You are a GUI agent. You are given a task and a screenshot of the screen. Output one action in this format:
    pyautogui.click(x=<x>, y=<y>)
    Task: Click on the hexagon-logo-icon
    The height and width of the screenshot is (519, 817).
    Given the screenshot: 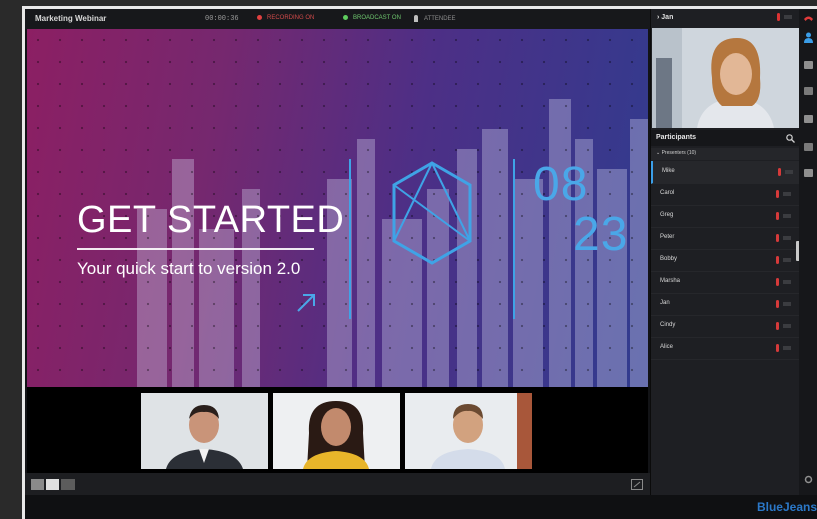 What is the action you would take?
    pyautogui.click(x=432, y=213)
    